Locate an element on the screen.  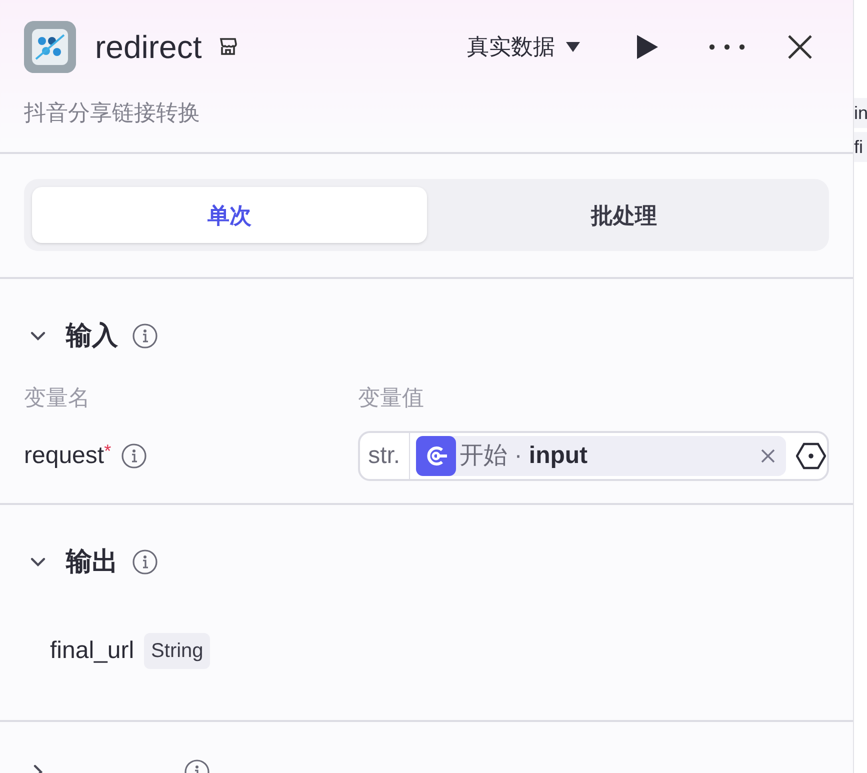
output-name: final_url is located at coordinates (92, 651).